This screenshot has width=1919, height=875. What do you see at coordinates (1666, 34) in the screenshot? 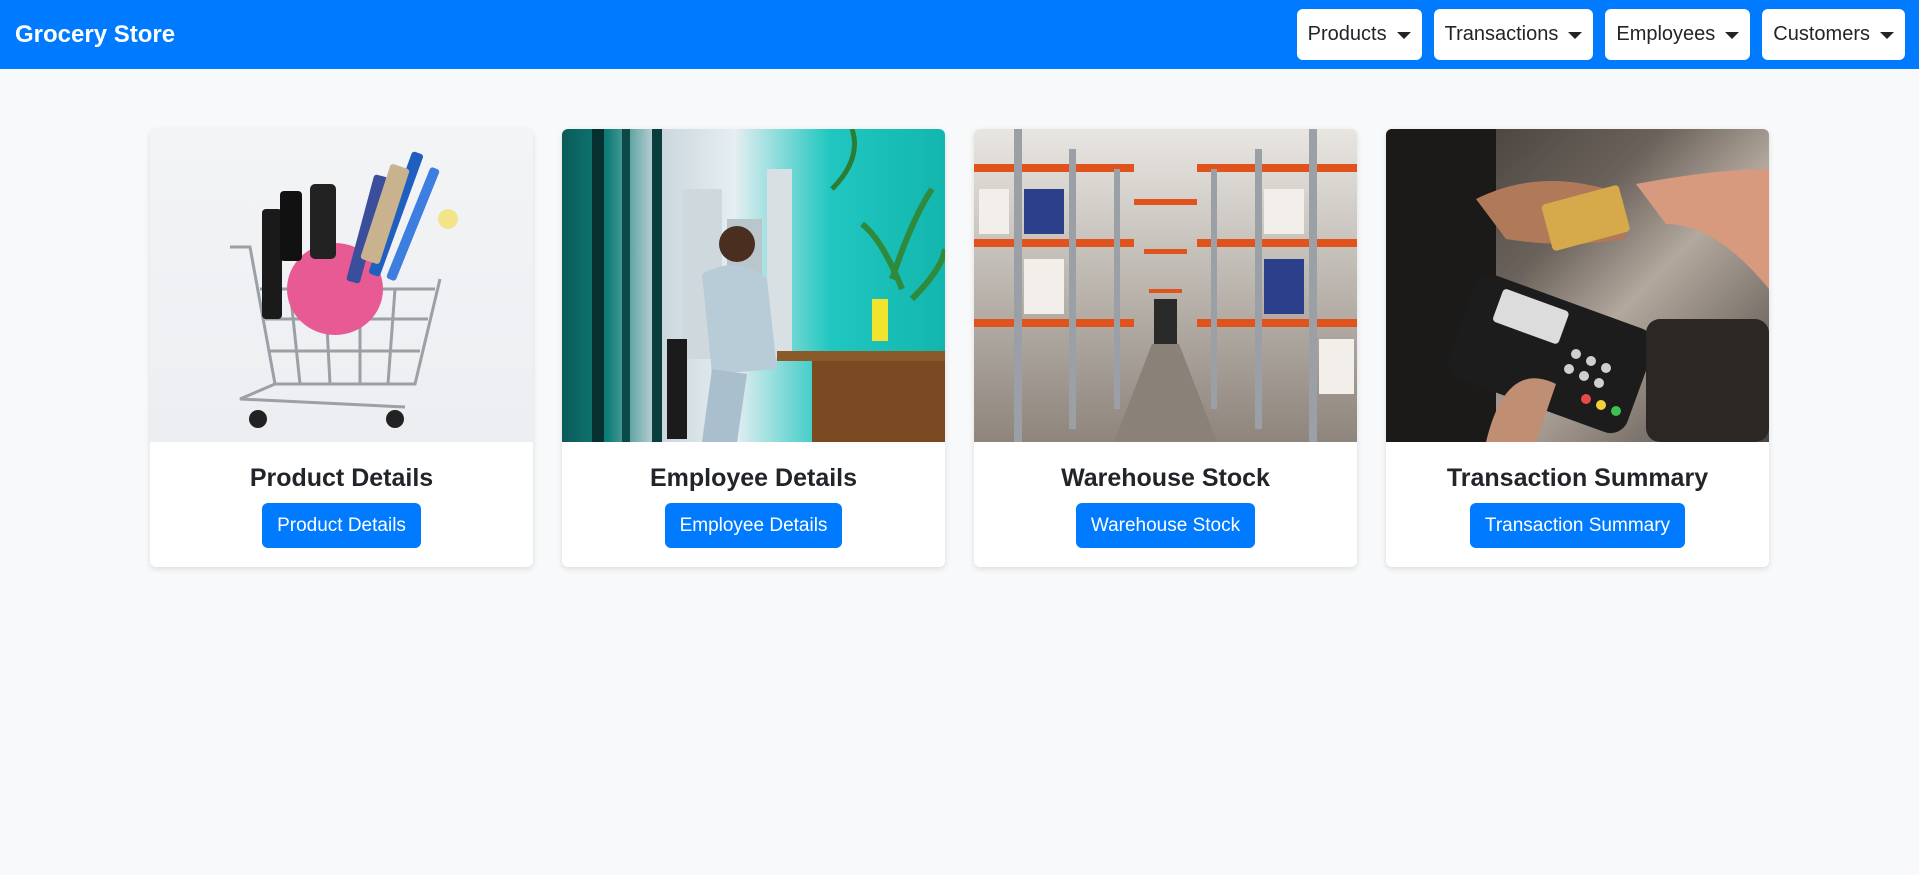
I see `employees-dropdown-label: Employees` at bounding box center [1666, 34].